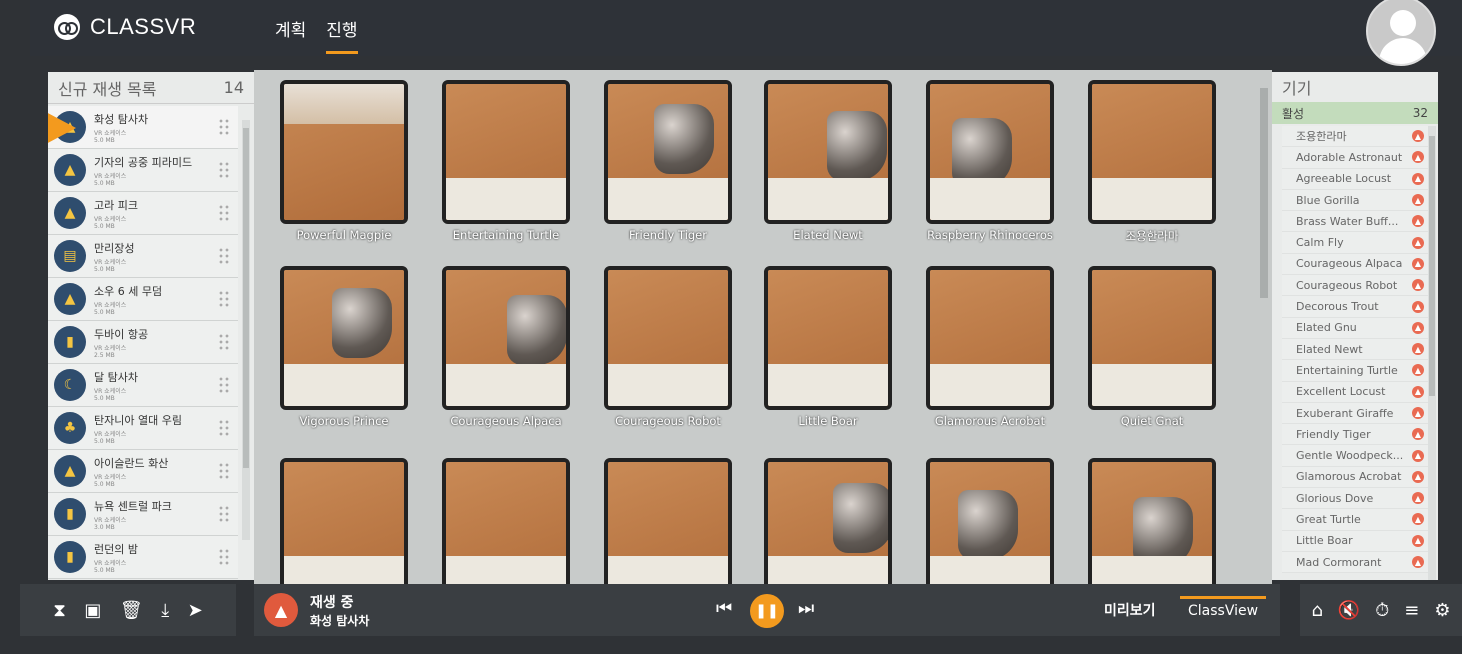 This screenshot has height=654, width=1462. I want to click on hourglass-icon: ⧗, so click(59, 610).